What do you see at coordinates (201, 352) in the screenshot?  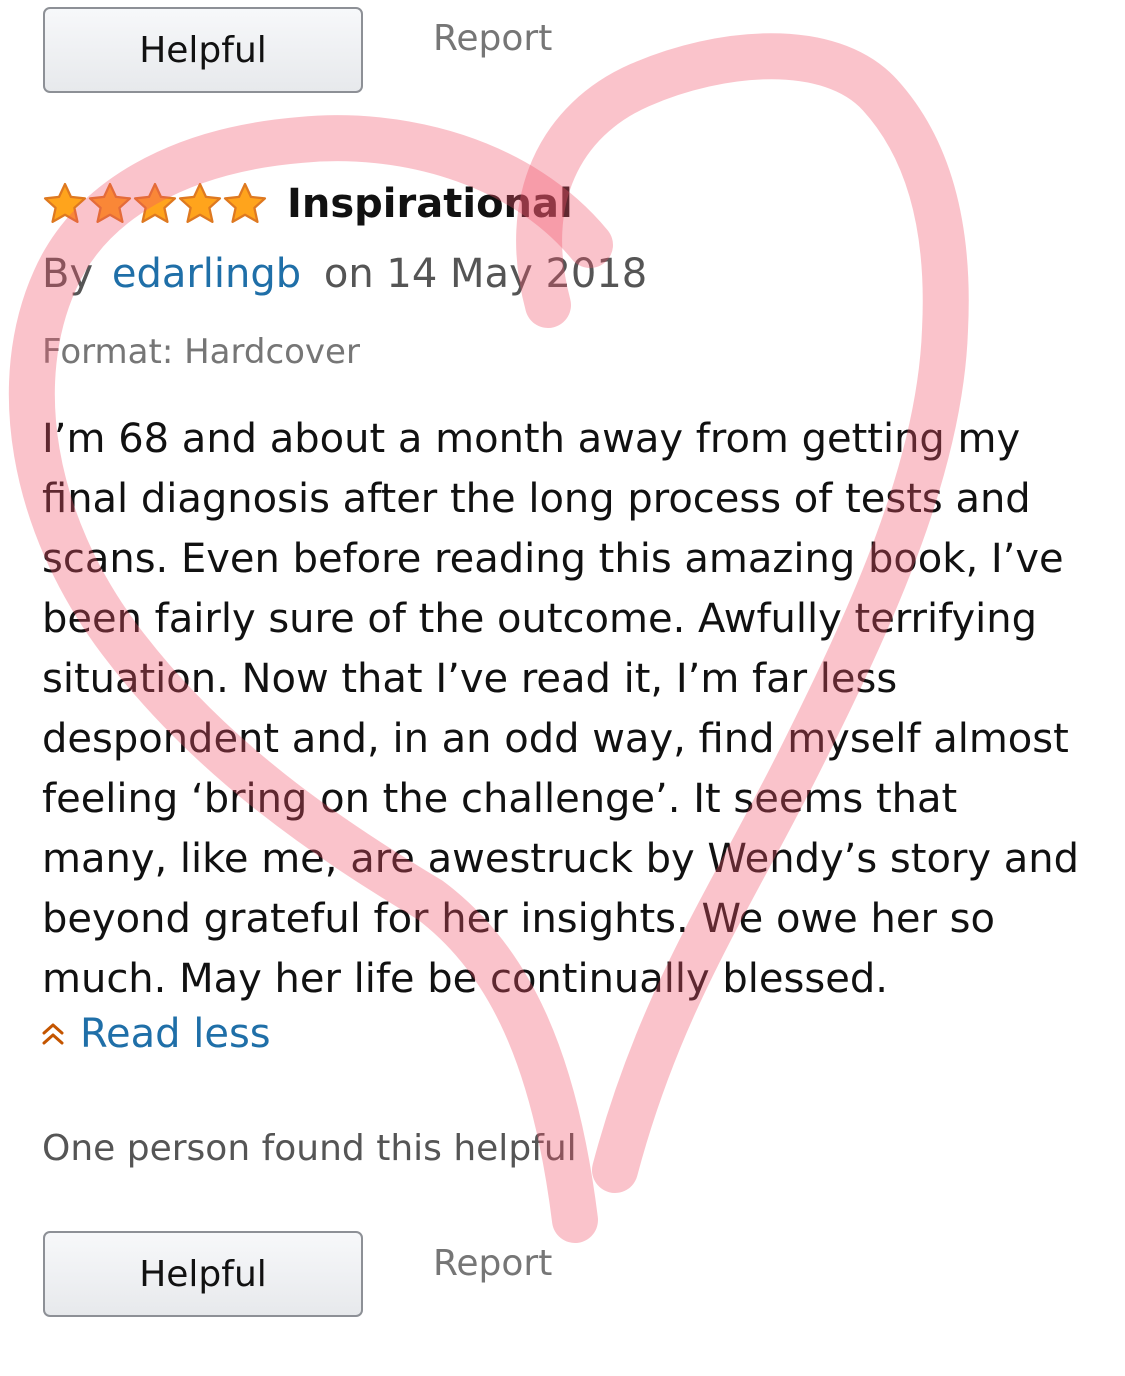 I see `review-format: Format: Hardcover` at bounding box center [201, 352].